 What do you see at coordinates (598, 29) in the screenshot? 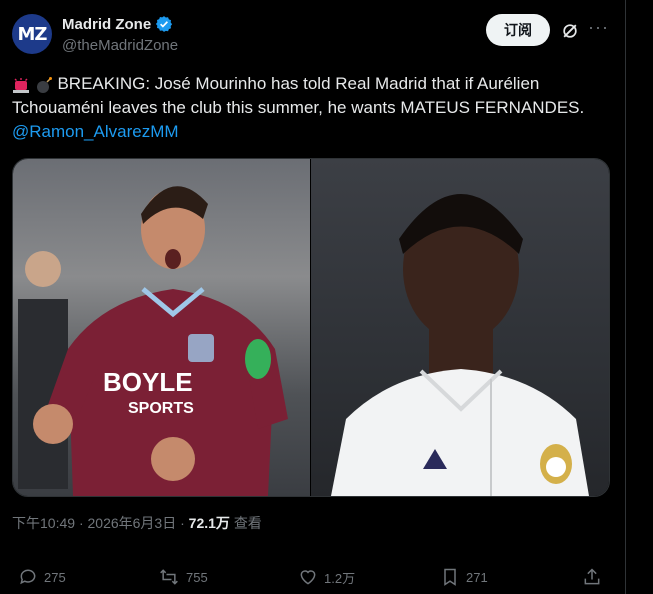
I see `more-options-icon: ···` at bounding box center [598, 29].